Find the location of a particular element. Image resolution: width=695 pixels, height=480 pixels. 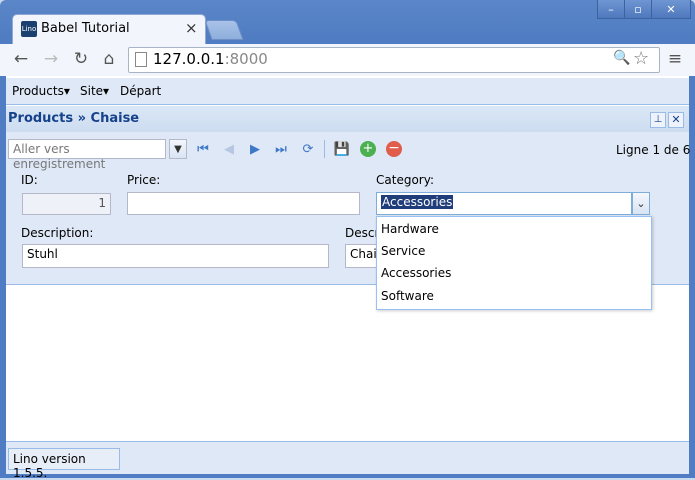

page-icon is located at coordinates (141, 59).